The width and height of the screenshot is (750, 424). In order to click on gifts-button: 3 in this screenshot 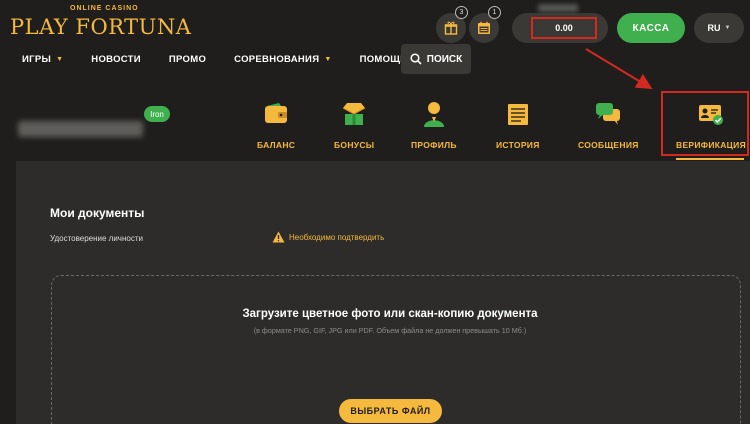, I will do `click(452, 24)`.